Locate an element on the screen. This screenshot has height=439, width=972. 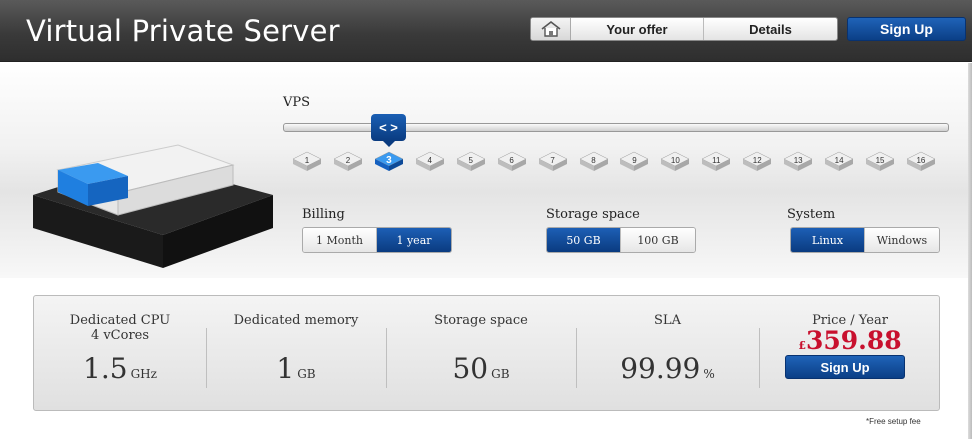
header-nav: Your offer Details is located at coordinates (684, 29).